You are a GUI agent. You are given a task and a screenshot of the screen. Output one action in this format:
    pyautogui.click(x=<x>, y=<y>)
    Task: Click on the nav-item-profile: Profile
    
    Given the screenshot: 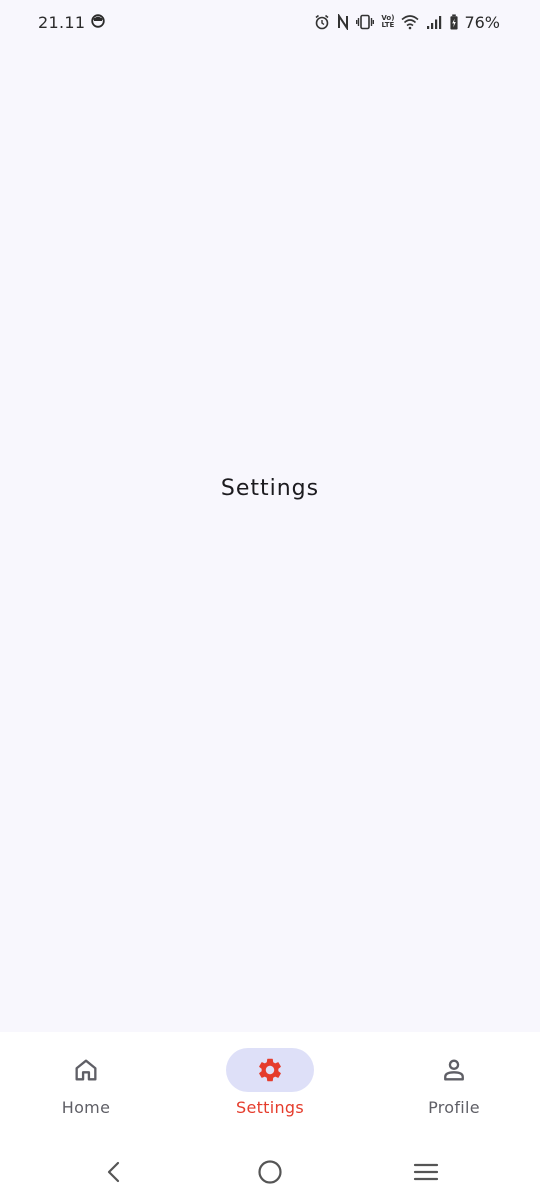 What is the action you would take?
    pyautogui.click(x=454, y=1088)
    